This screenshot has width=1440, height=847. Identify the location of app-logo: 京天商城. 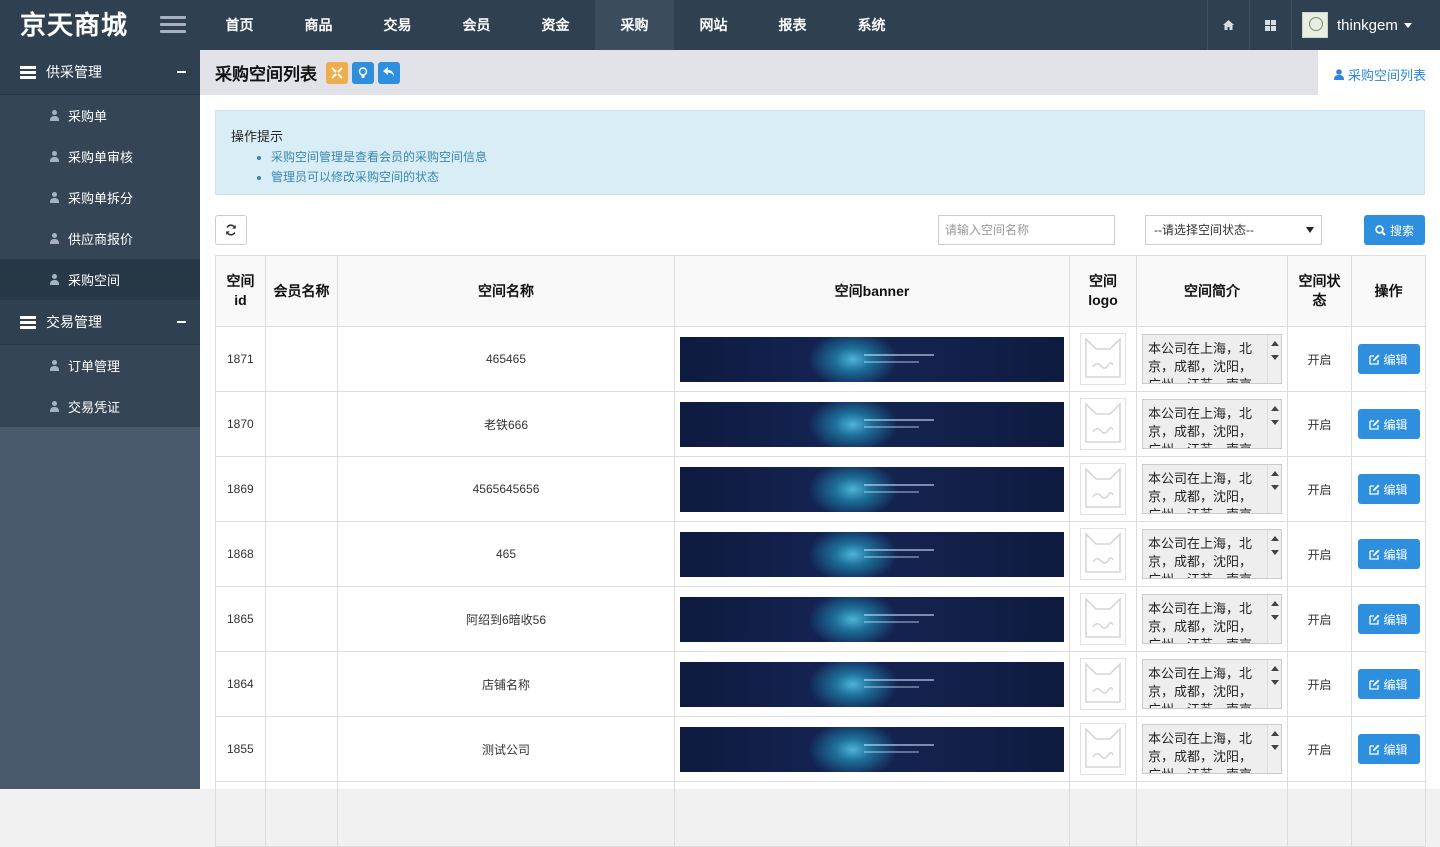
(76, 25).